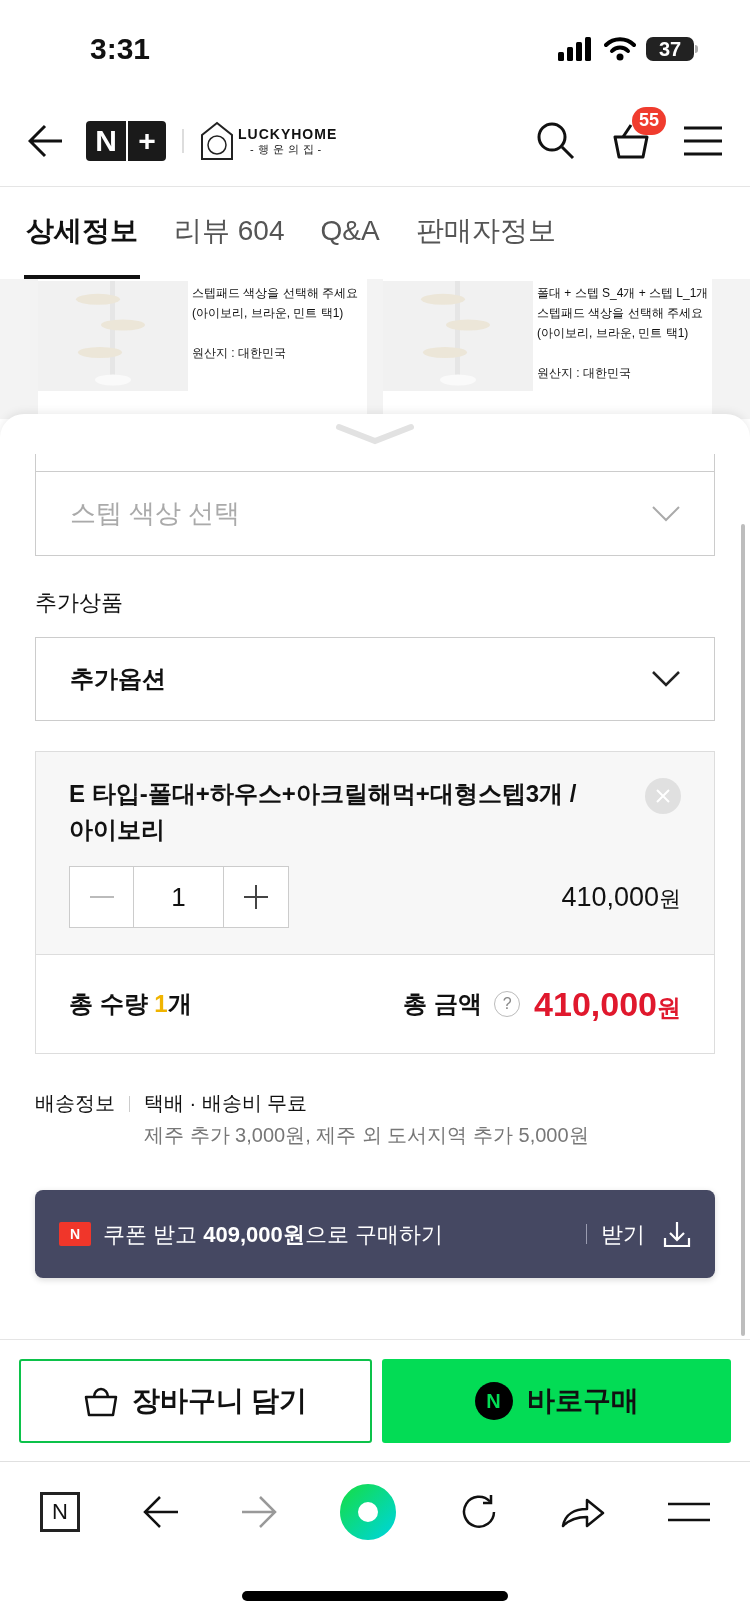 This screenshot has height=1623, width=750. What do you see at coordinates (101, 897) in the screenshot?
I see `minus-icon` at bounding box center [101, 897].